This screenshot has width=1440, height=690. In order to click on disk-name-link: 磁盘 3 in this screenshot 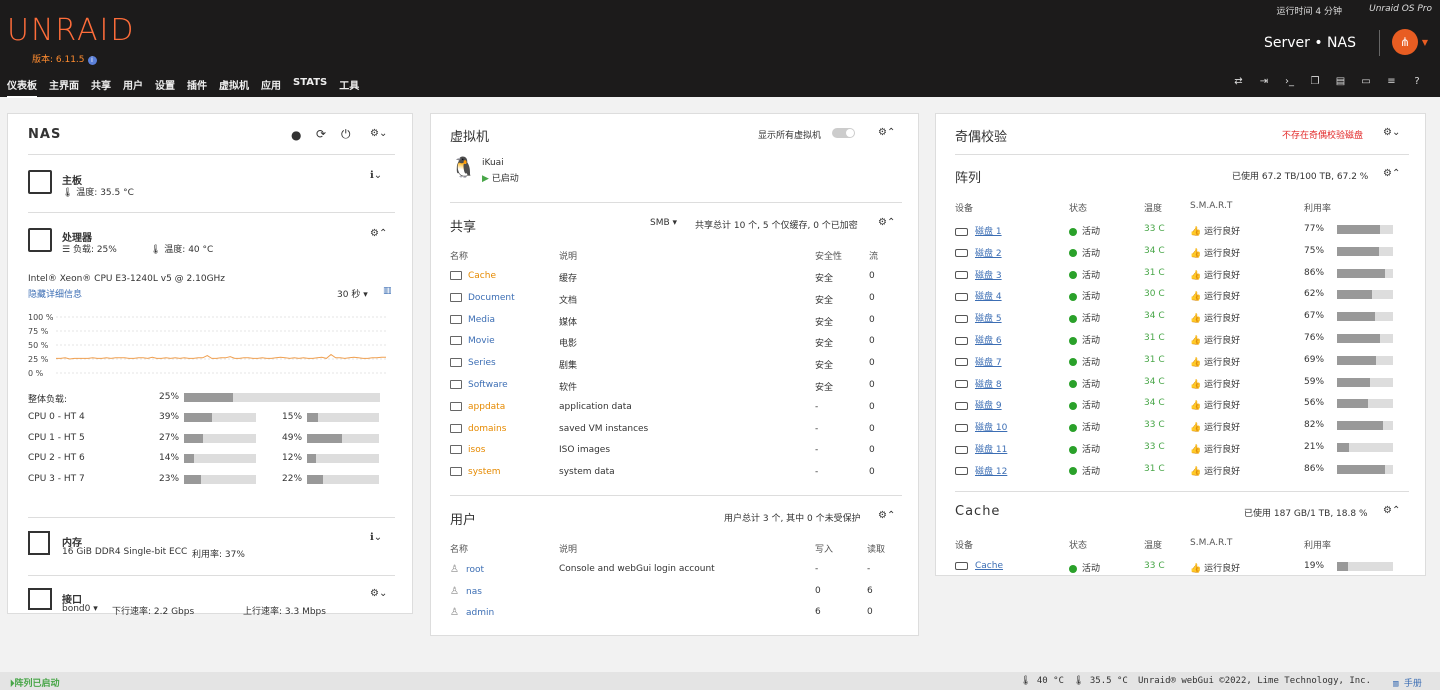, I will do `click(988, 276)`.